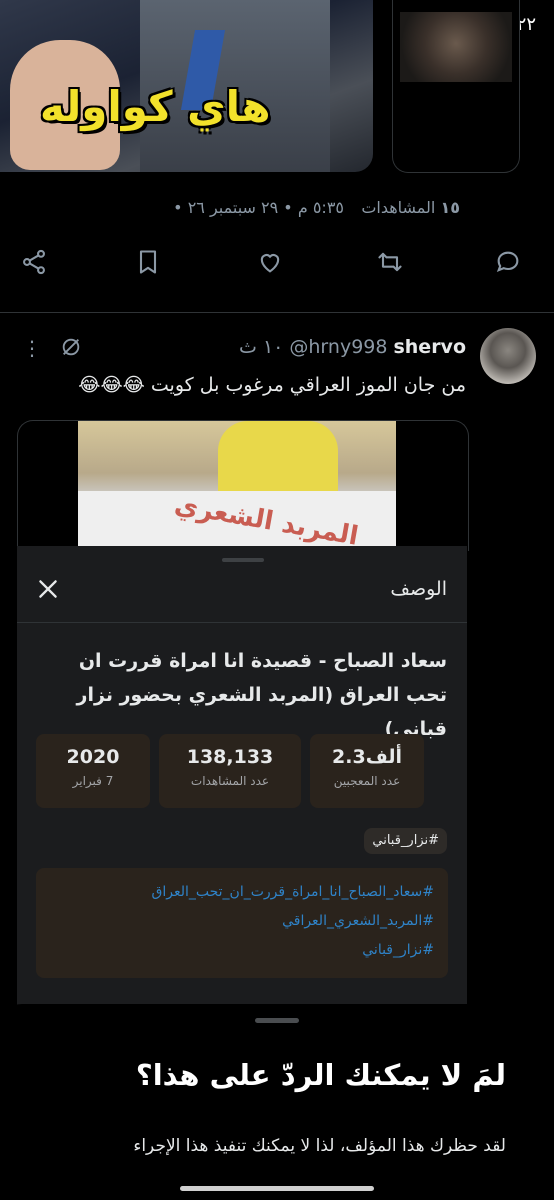 This screenshot has height=1200, width=554. I want to click on video-player: المربد الشعري, so click(243, 485).